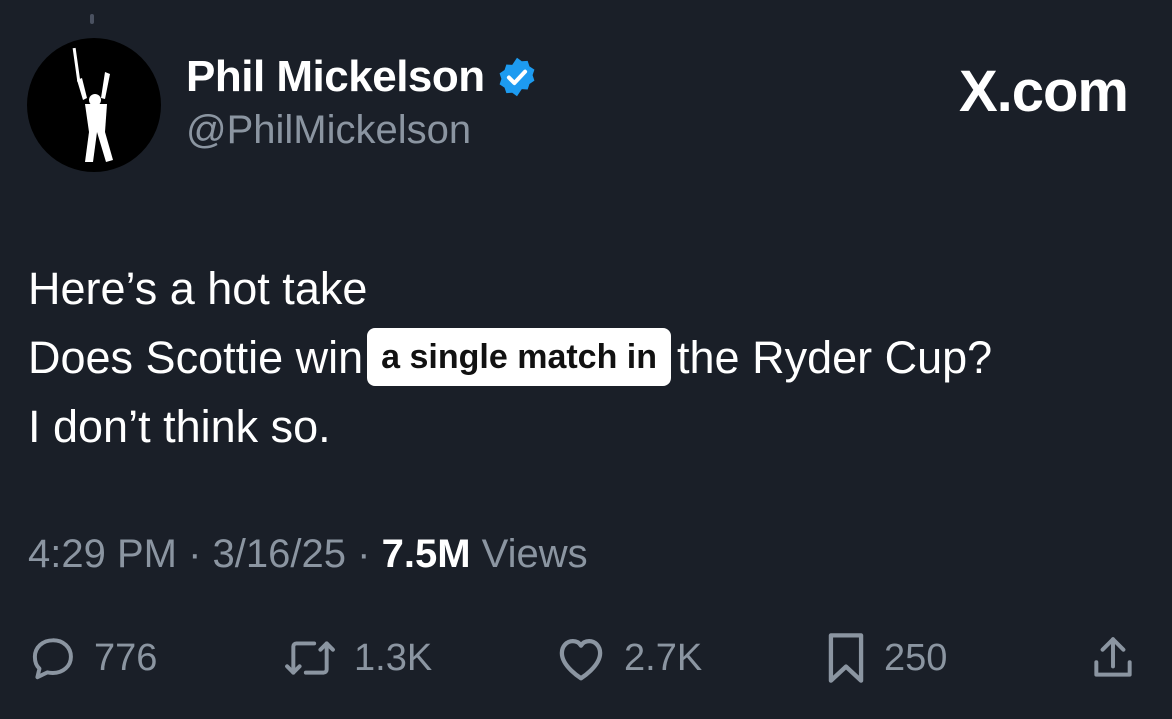  I want to click on bookmark-button: 250, so click(885, 658).